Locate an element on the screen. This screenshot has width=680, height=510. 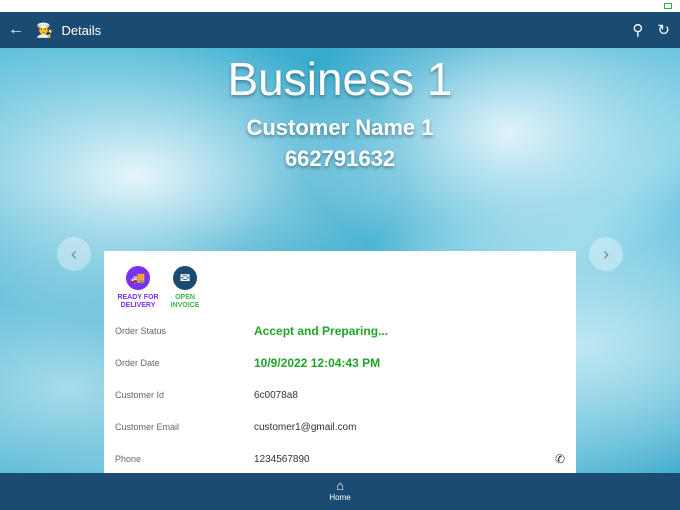
field-value: 10/9/2022 12:04:43 PM is located at coordinates (317, 363).